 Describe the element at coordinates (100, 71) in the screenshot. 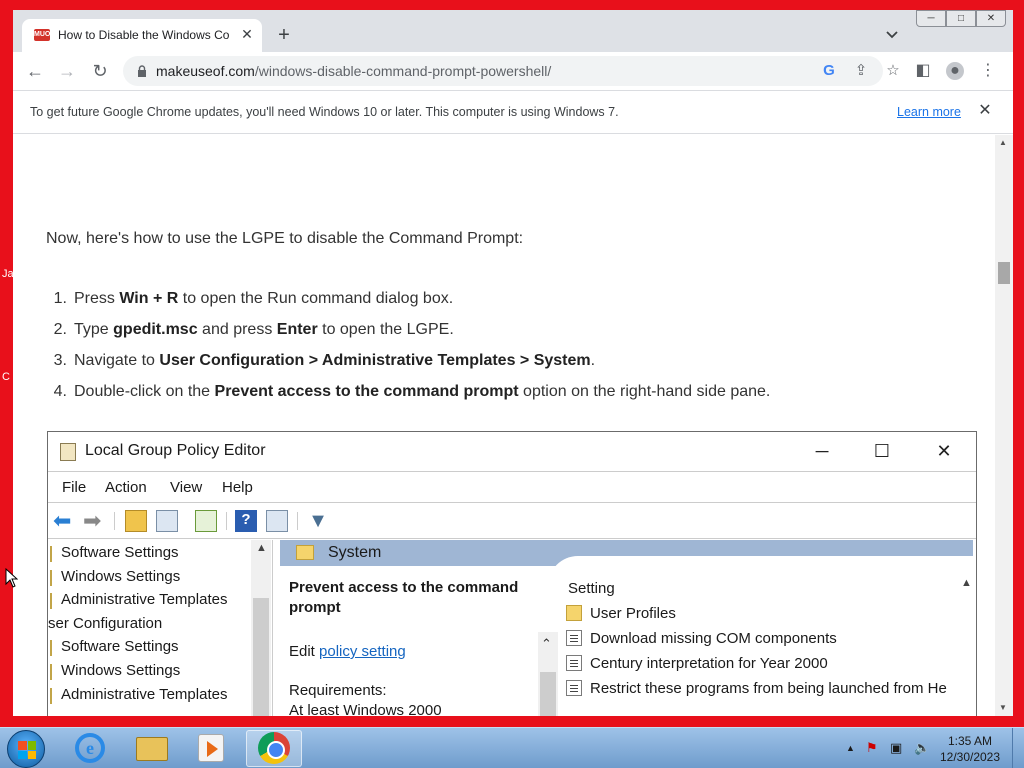

I see `reload-icon: ↻` at that location.